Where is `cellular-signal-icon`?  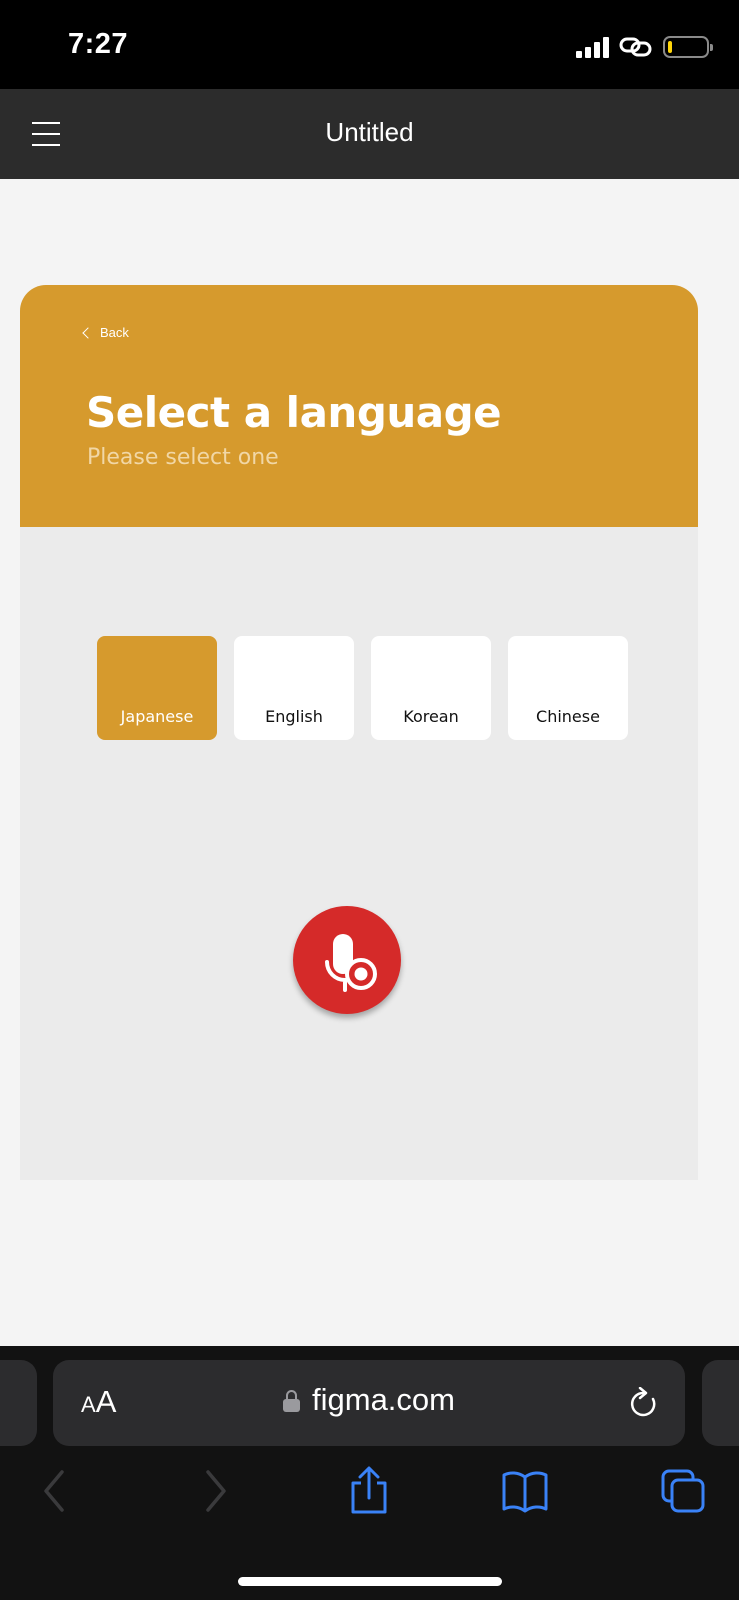 cellular-signal-icon is located at coordinates (592, 47).